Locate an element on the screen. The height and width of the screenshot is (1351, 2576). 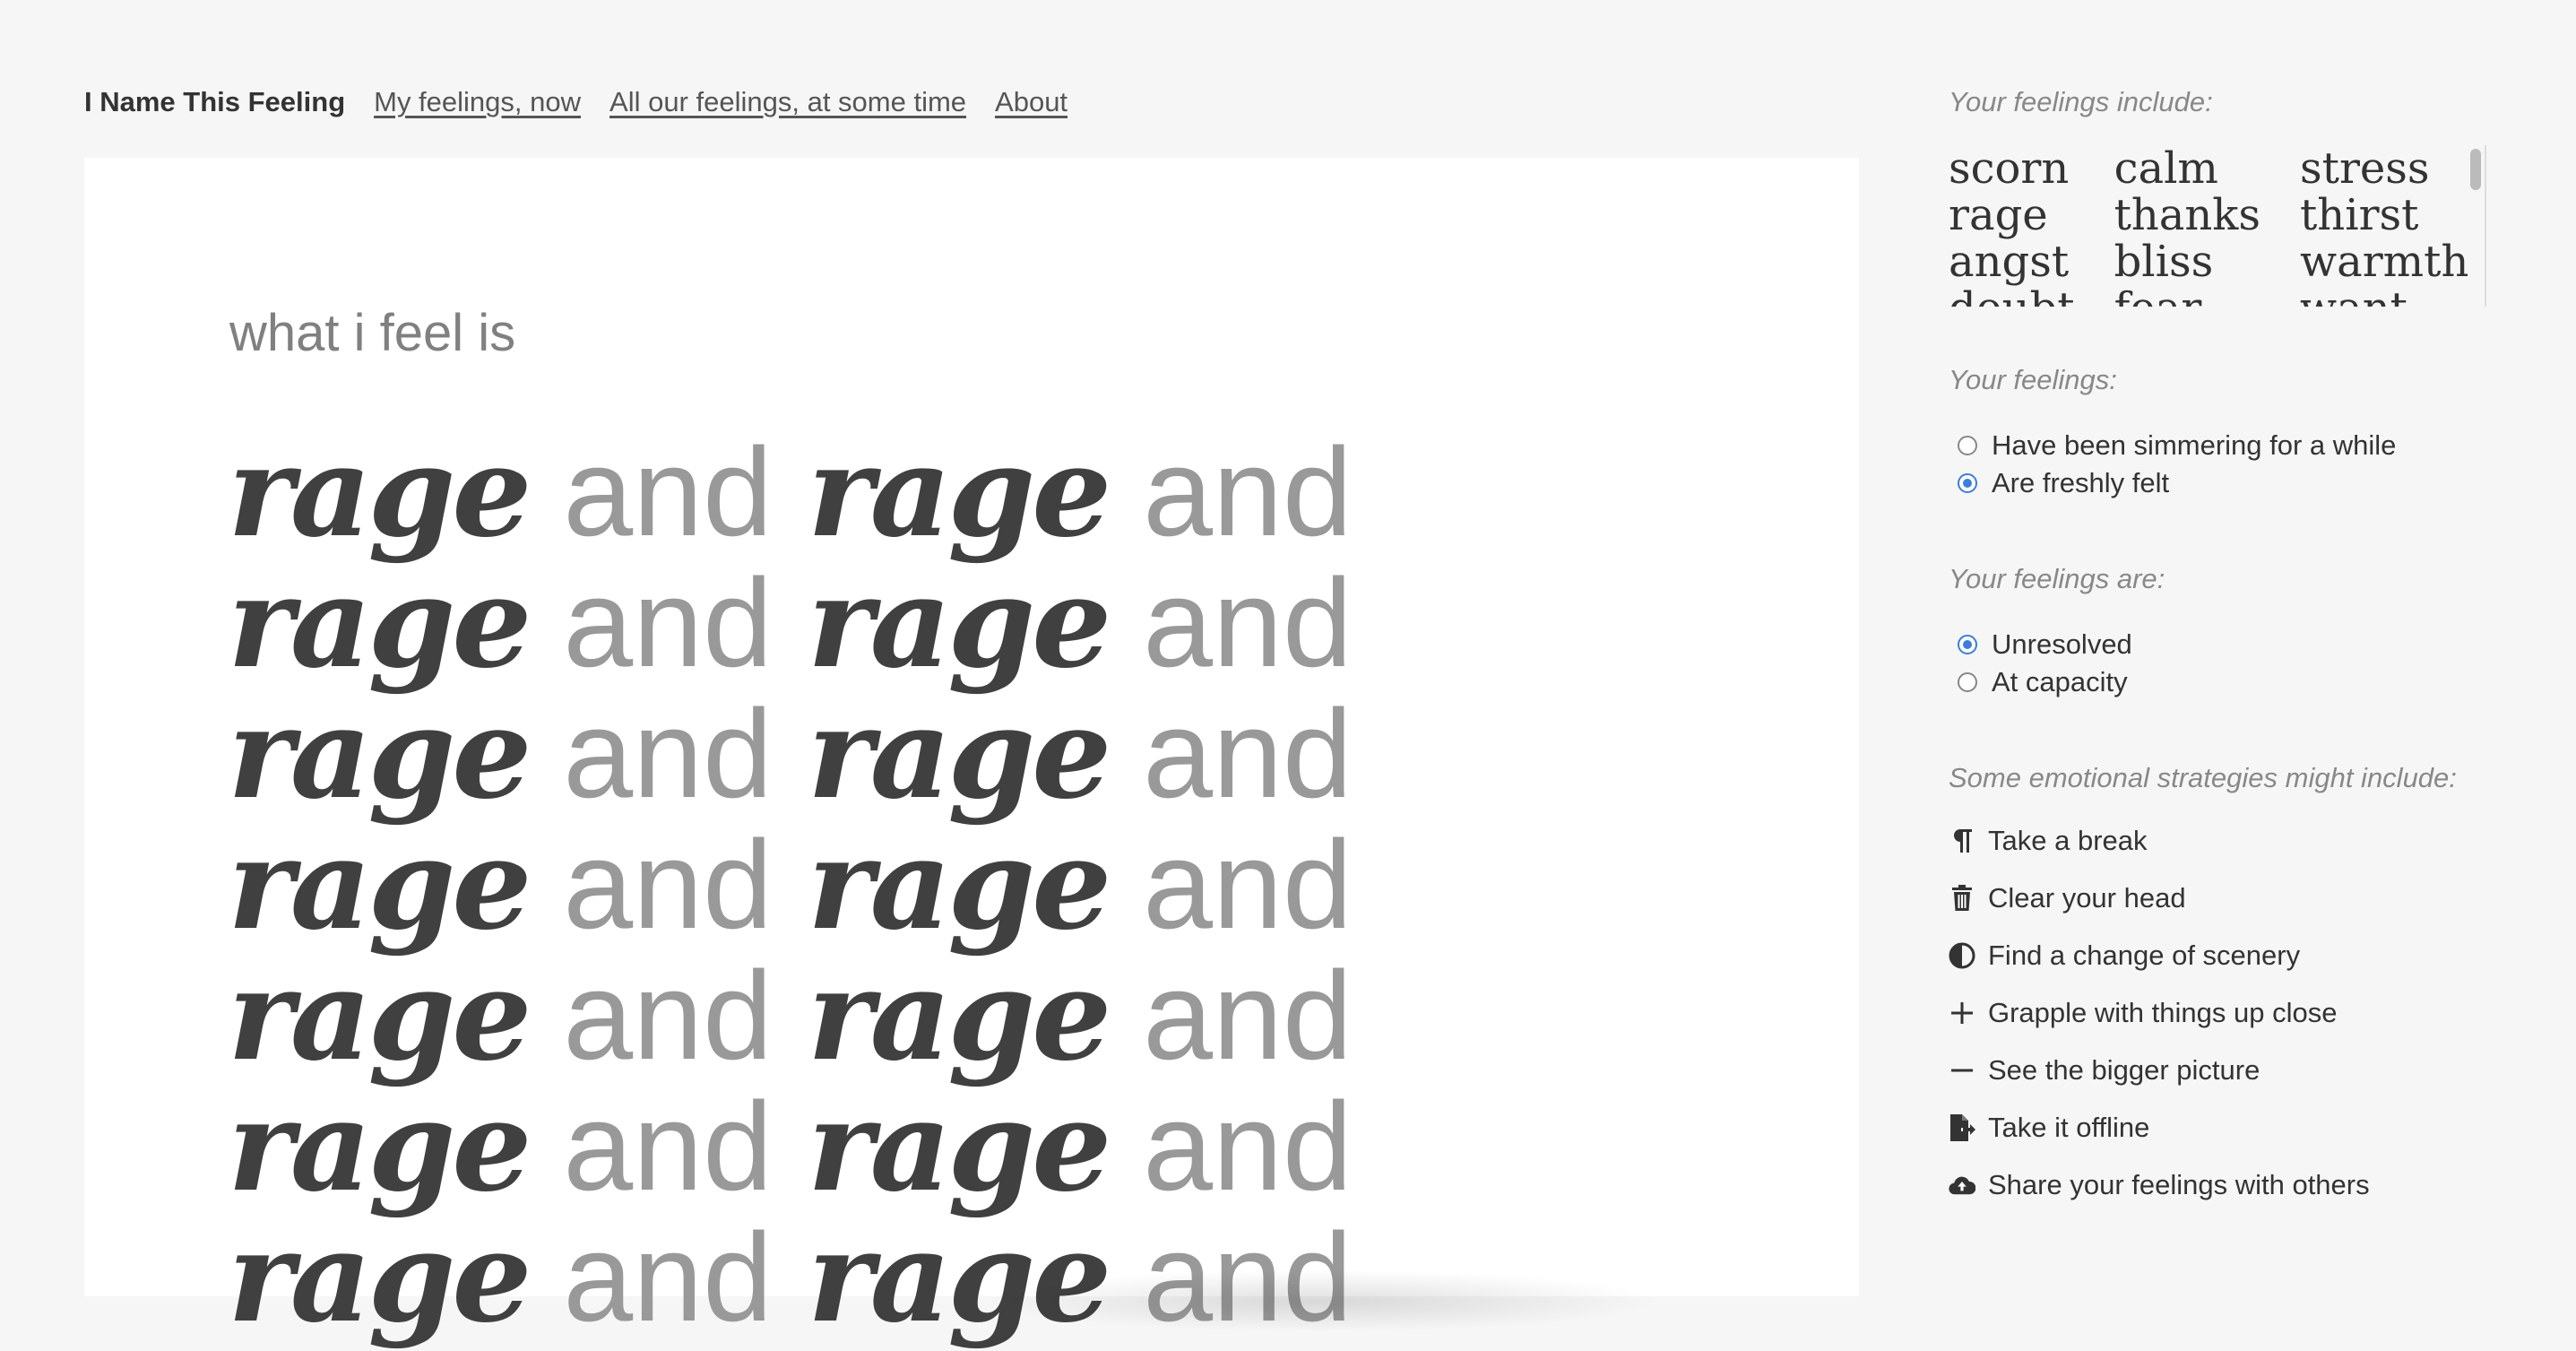
feeling-item: warmth is located at coordinates (2384, 261).